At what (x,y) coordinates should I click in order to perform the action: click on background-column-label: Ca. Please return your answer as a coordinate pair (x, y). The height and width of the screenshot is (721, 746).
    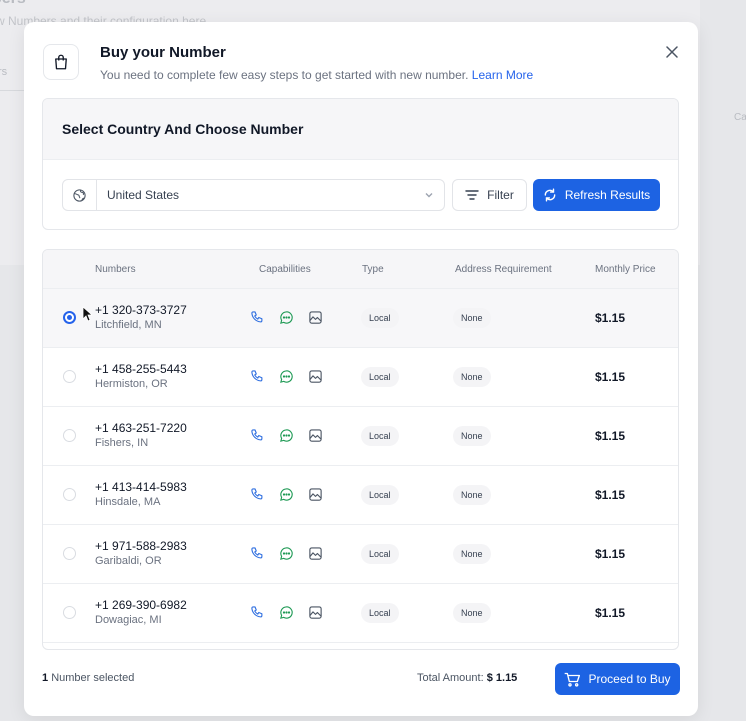
    Looking at the image, I should click on (740, 117).